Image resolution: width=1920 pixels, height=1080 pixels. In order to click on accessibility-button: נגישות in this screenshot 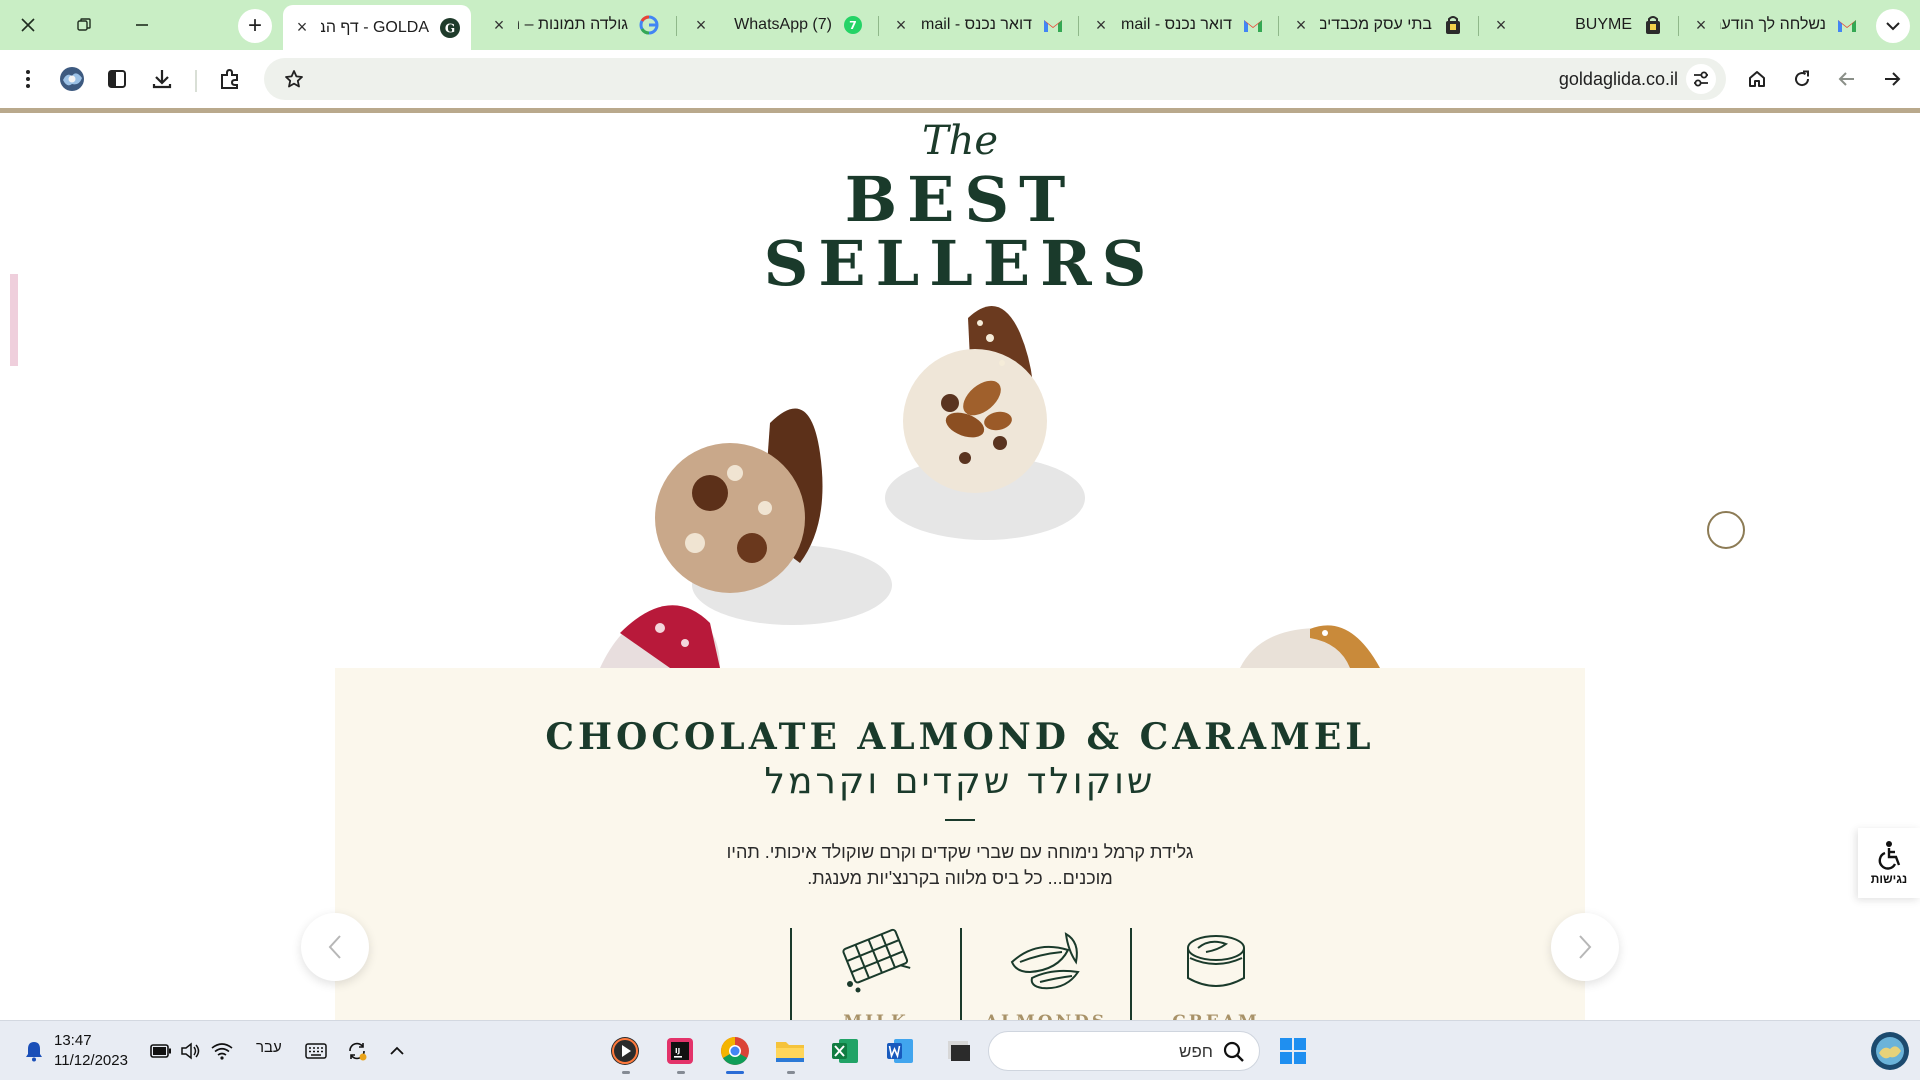, I will do `click(1889, 863)`.